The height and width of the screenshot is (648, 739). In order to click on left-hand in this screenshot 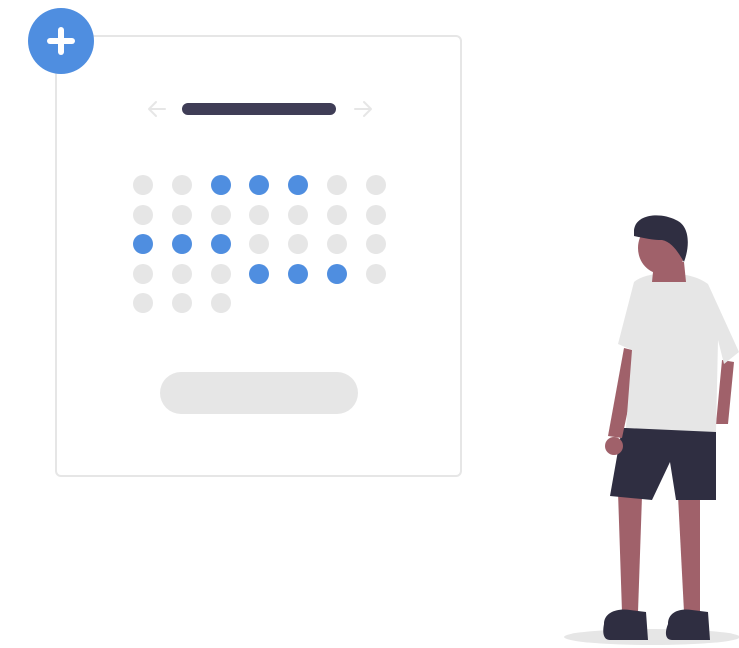, I will do `click(614, 446)`.